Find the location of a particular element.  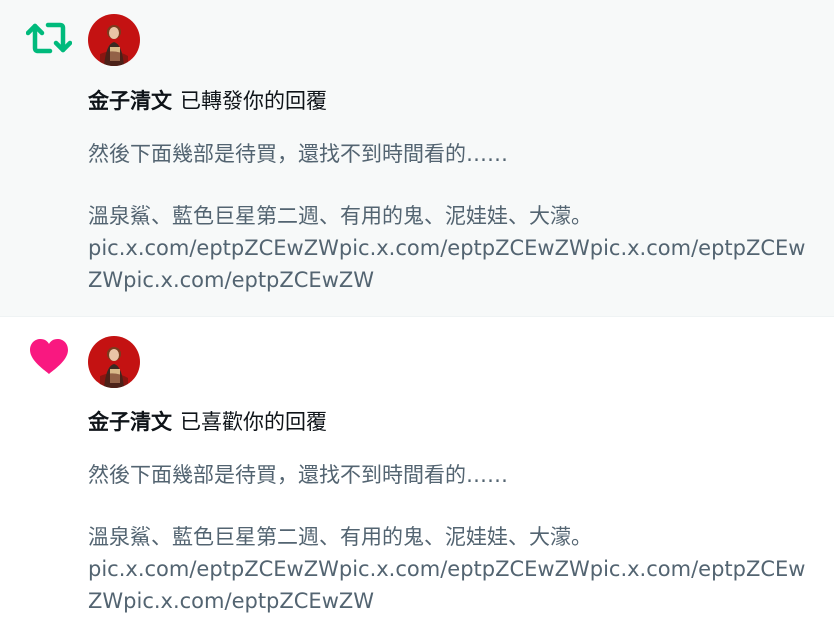

repost-icon is located at coordinates (49, 38).